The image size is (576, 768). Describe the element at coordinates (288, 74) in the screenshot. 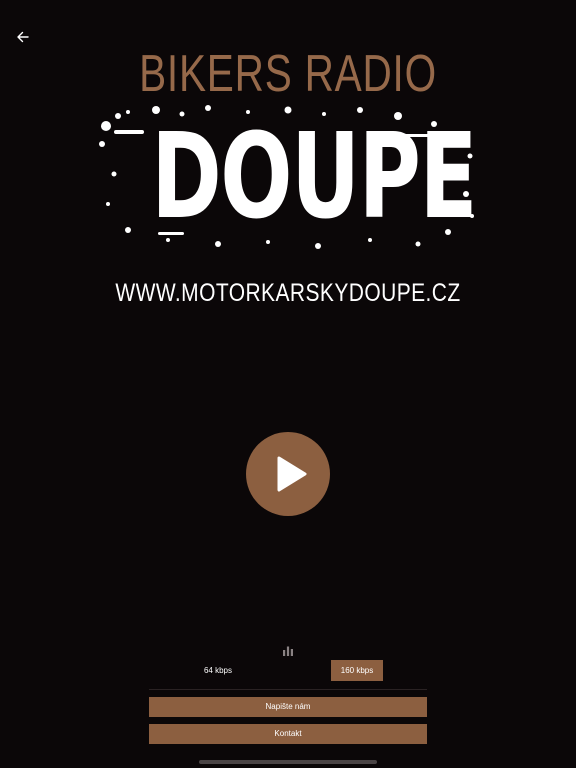

I see `logo-title: BIKERS RADIO` at that location.